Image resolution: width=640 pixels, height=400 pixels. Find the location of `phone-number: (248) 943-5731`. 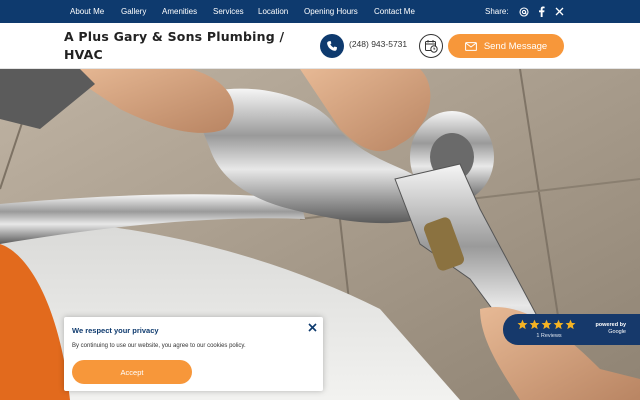

phone-number: (248) 943-5731 is located at coordinates (378, 44).